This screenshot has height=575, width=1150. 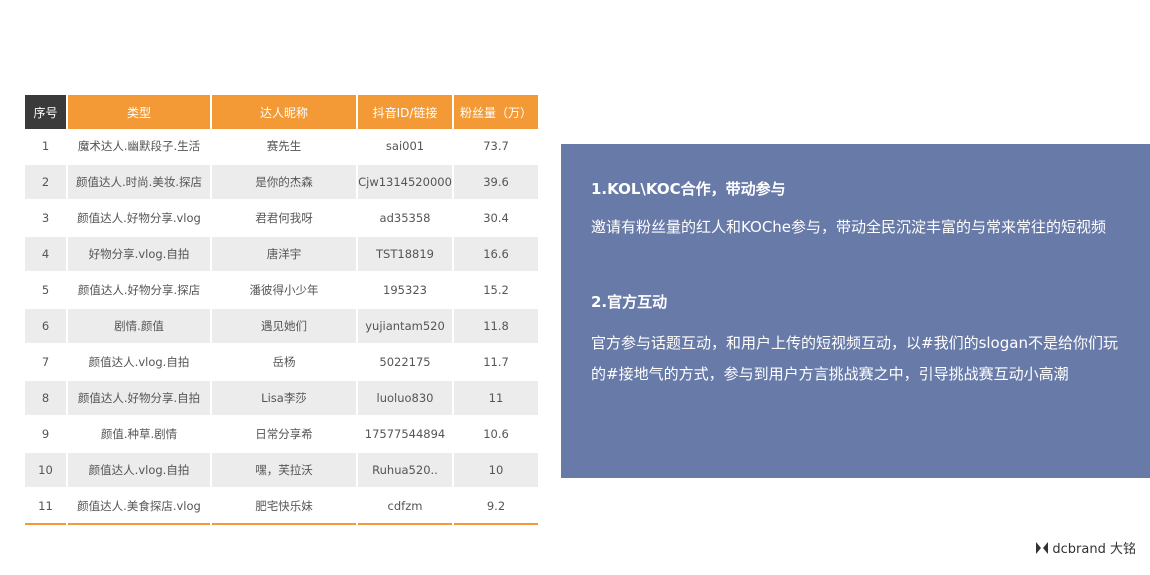 What do you see at coordinates (629, 302) in the screenshot?
I see `section2-title: 2.官方互动` at bounding box center [629, 302].